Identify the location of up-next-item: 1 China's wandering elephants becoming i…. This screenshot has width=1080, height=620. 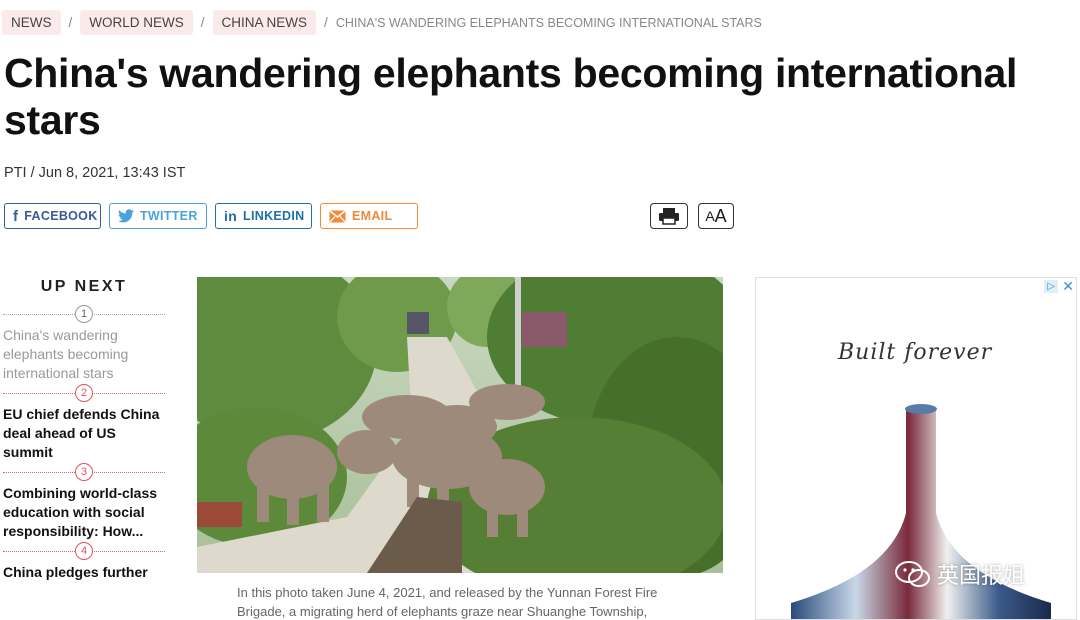
(84, 344).